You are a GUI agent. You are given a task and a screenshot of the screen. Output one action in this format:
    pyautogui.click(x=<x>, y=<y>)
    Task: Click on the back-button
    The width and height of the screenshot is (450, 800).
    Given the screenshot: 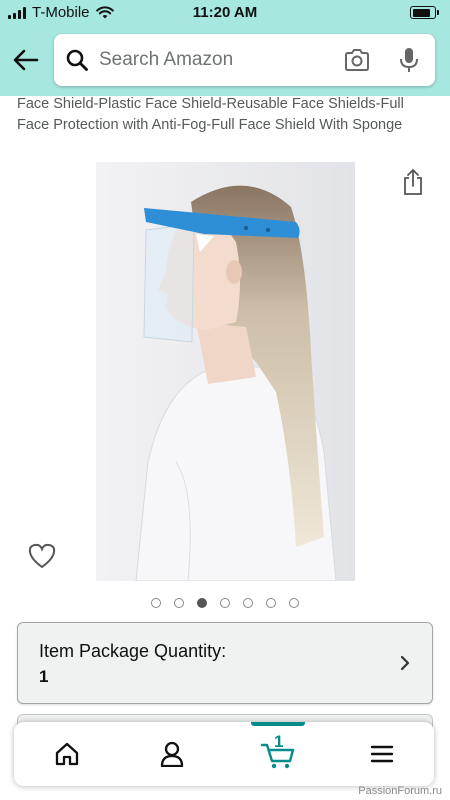 What is the action you would take?
    pyautogui.click(x=26, y=60)
    